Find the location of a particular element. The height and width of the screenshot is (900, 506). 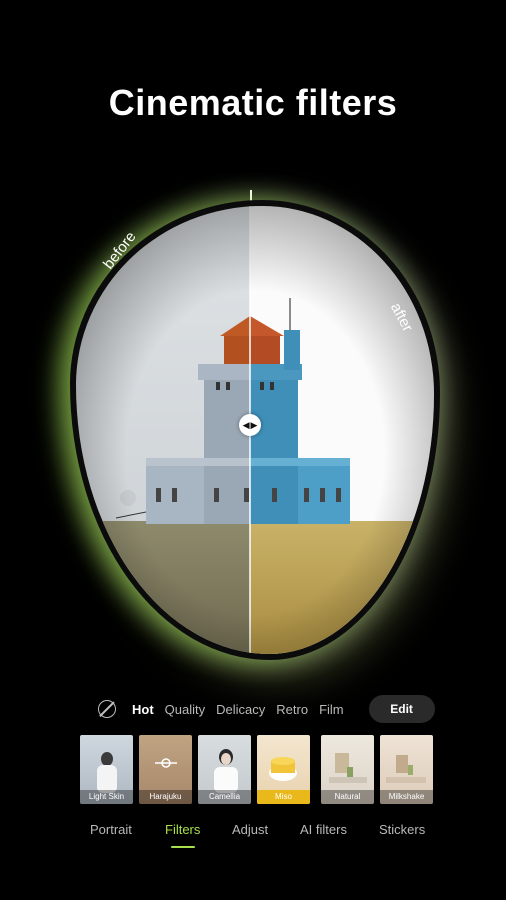

tab-filters: Filters is located at coordinates (182, 829).